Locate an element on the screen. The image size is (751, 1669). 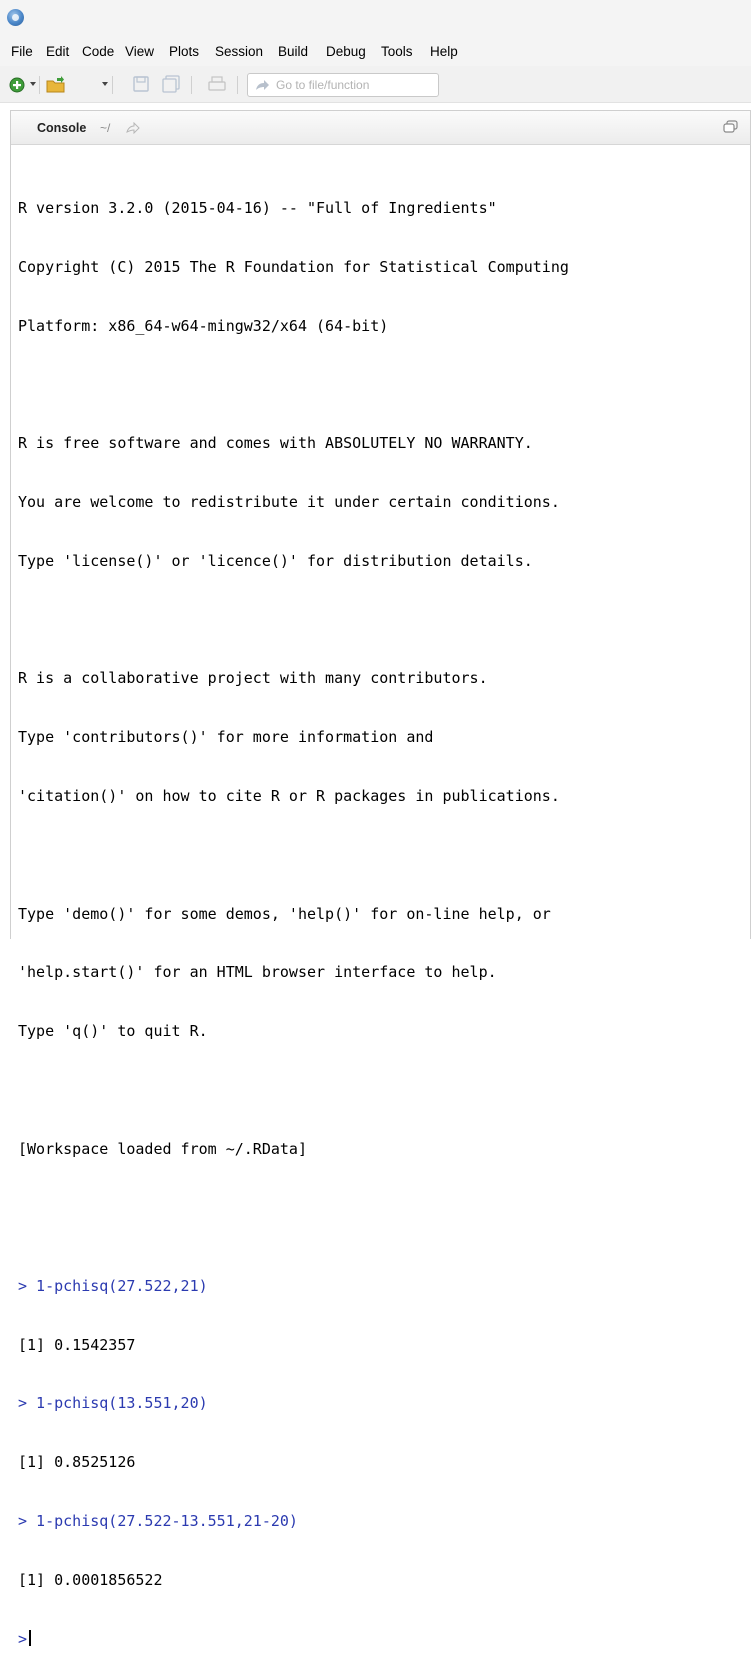
menu-edit: Edit is located at coordinates (57, 51).